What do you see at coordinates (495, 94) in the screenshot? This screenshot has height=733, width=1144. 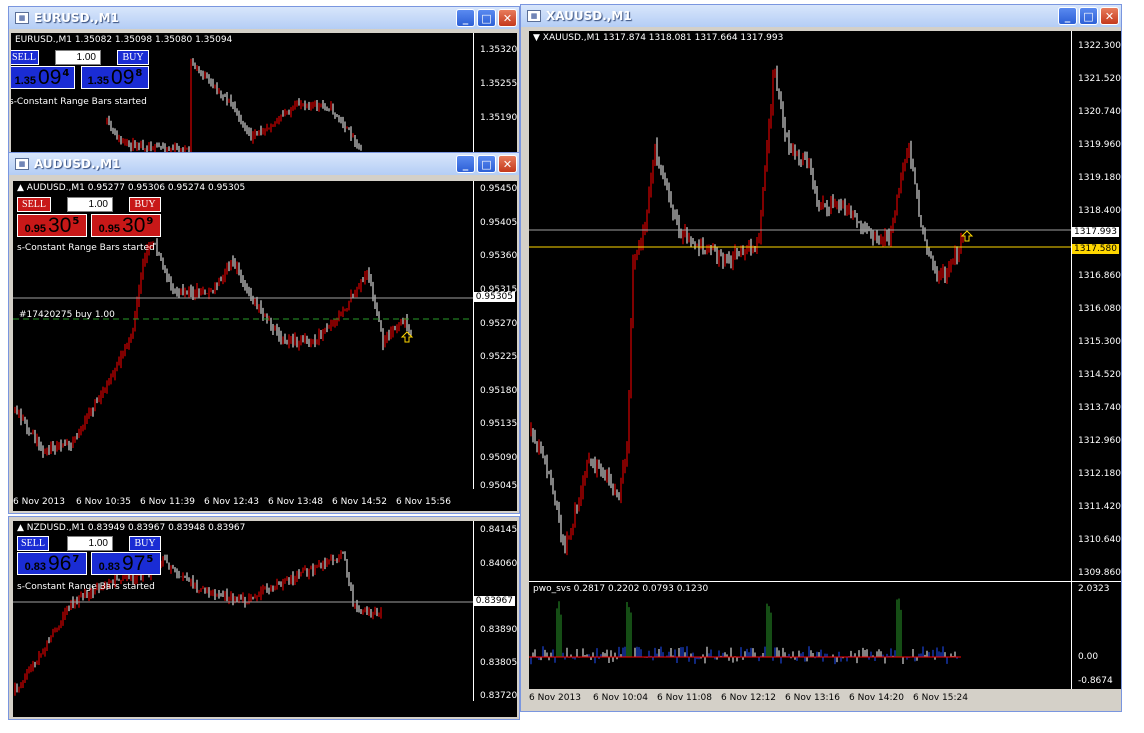 I see `eurusd-y-axis: 1.35320 1.35255 1.35190` at bounding box center [495, 94].